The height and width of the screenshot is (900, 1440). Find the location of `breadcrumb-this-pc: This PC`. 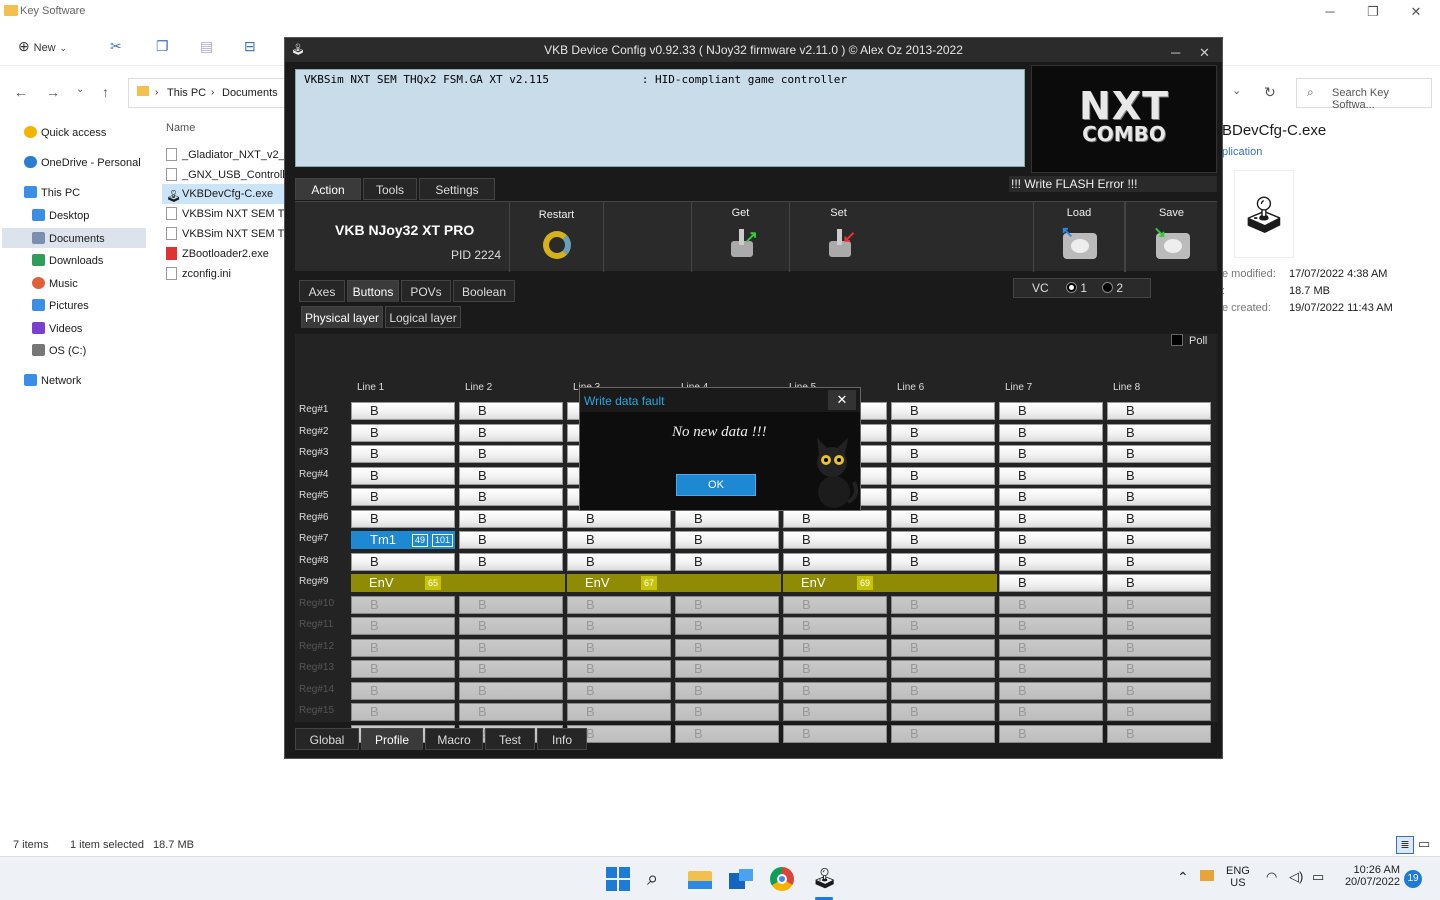

breadcrumb-this-pc: This PC is located at coordinates (186, 93).